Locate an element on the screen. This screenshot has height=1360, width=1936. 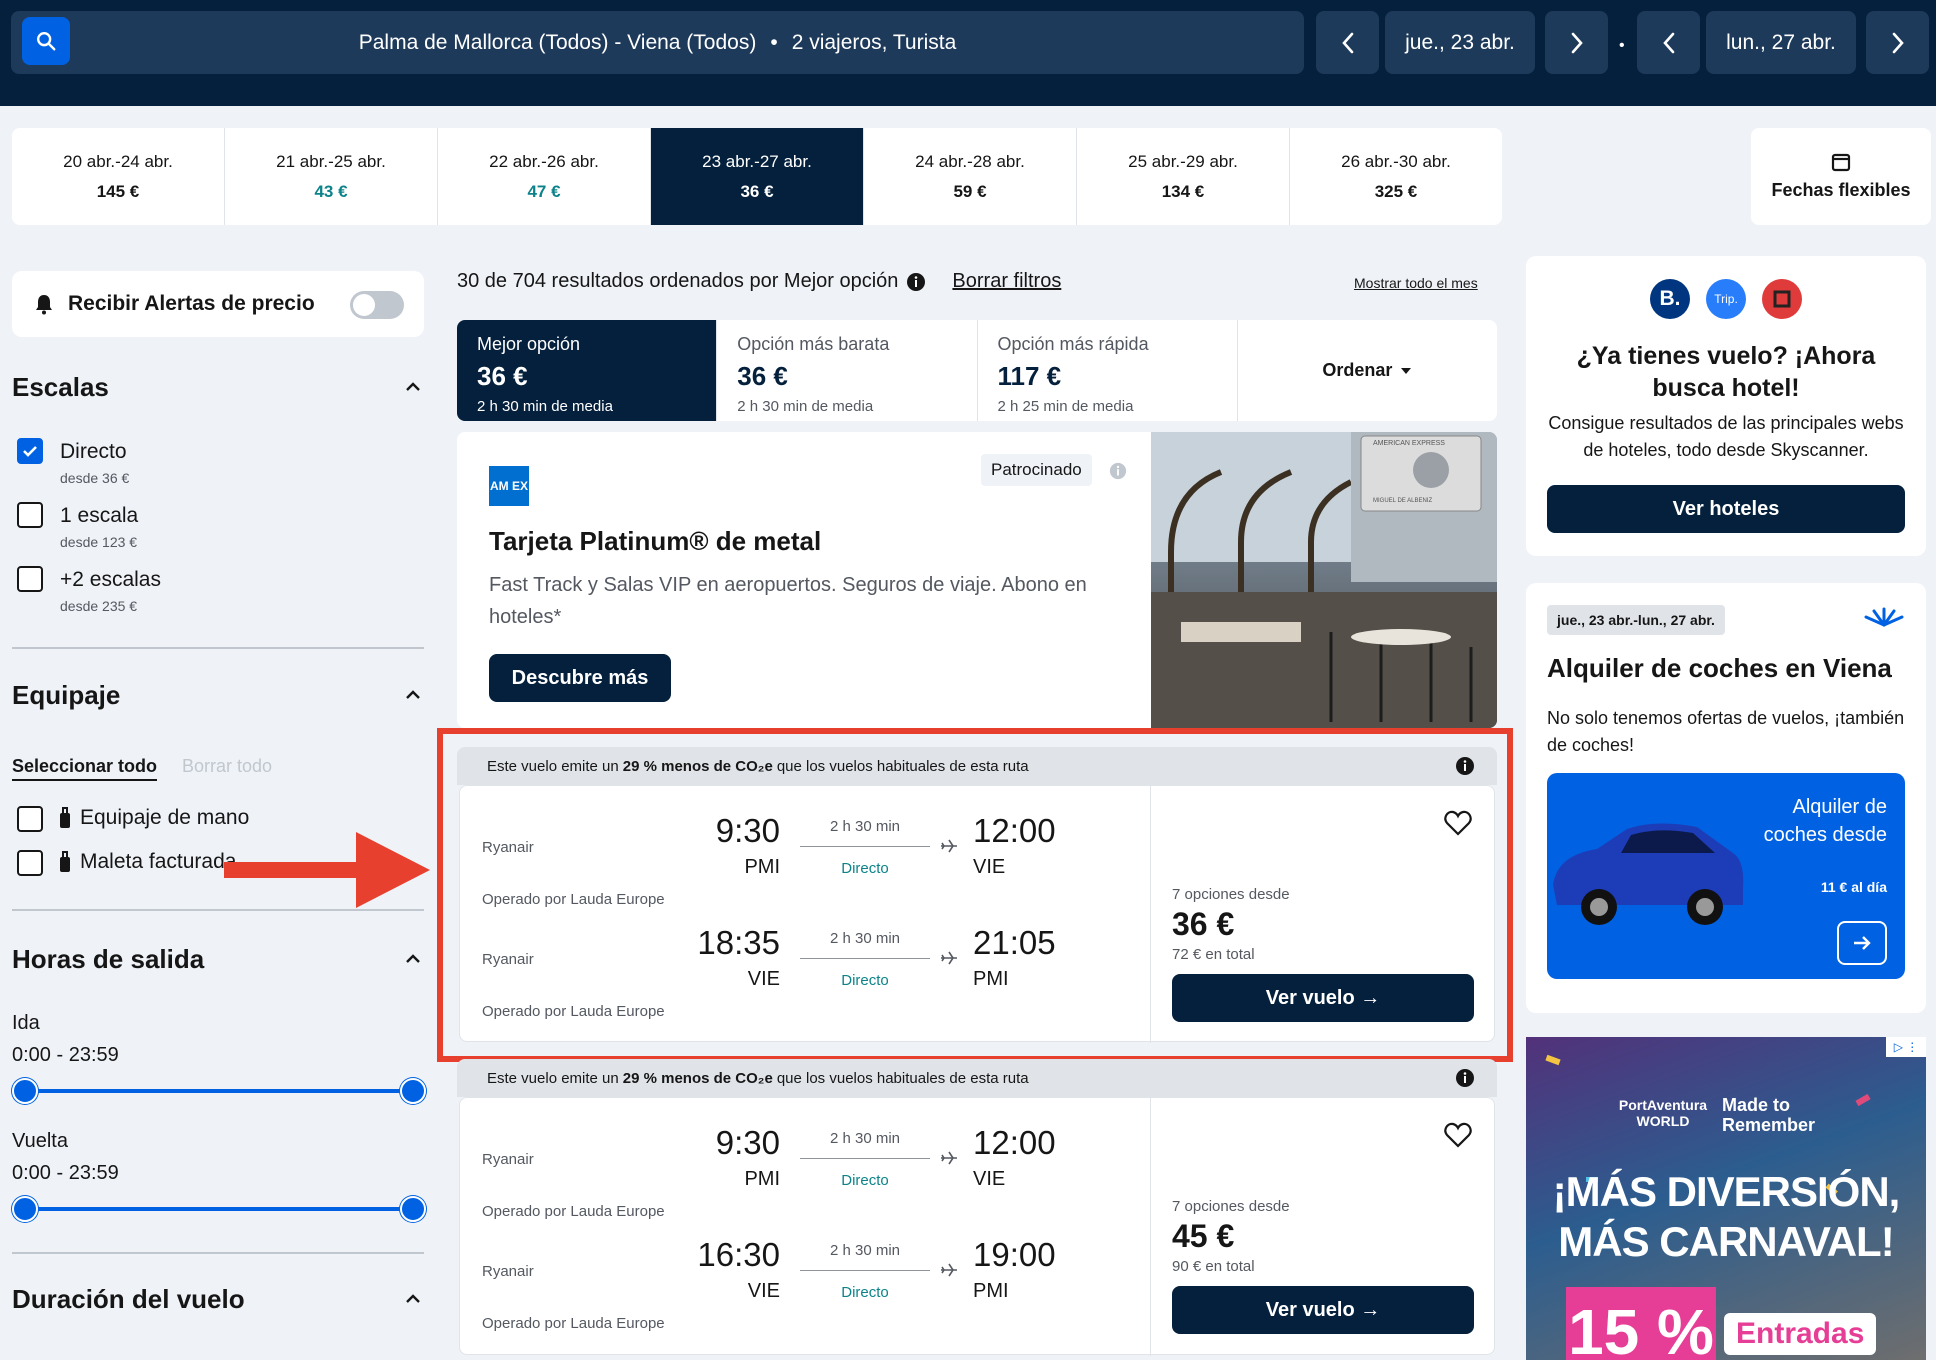
banner-tagline: Made to Remember is located at coordinates (1769, 1115).